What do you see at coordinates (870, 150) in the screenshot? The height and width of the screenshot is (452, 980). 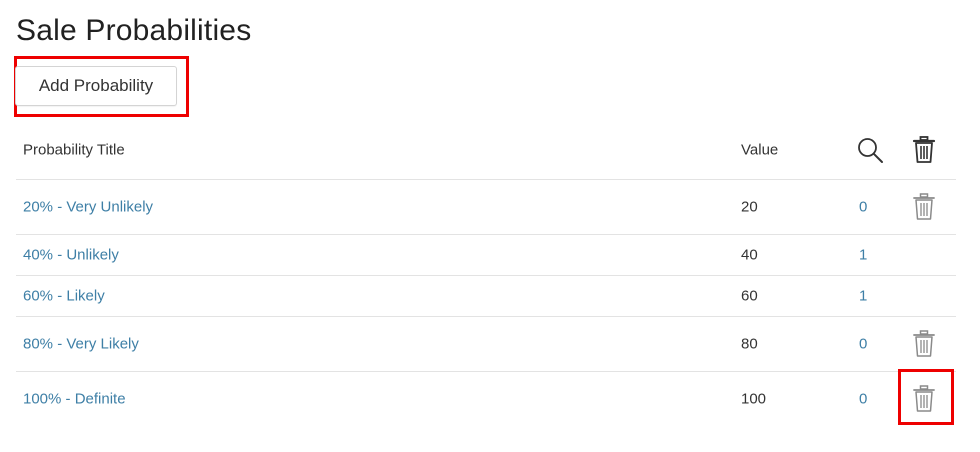 I see `search-icon` at bounding box center [870, 150].